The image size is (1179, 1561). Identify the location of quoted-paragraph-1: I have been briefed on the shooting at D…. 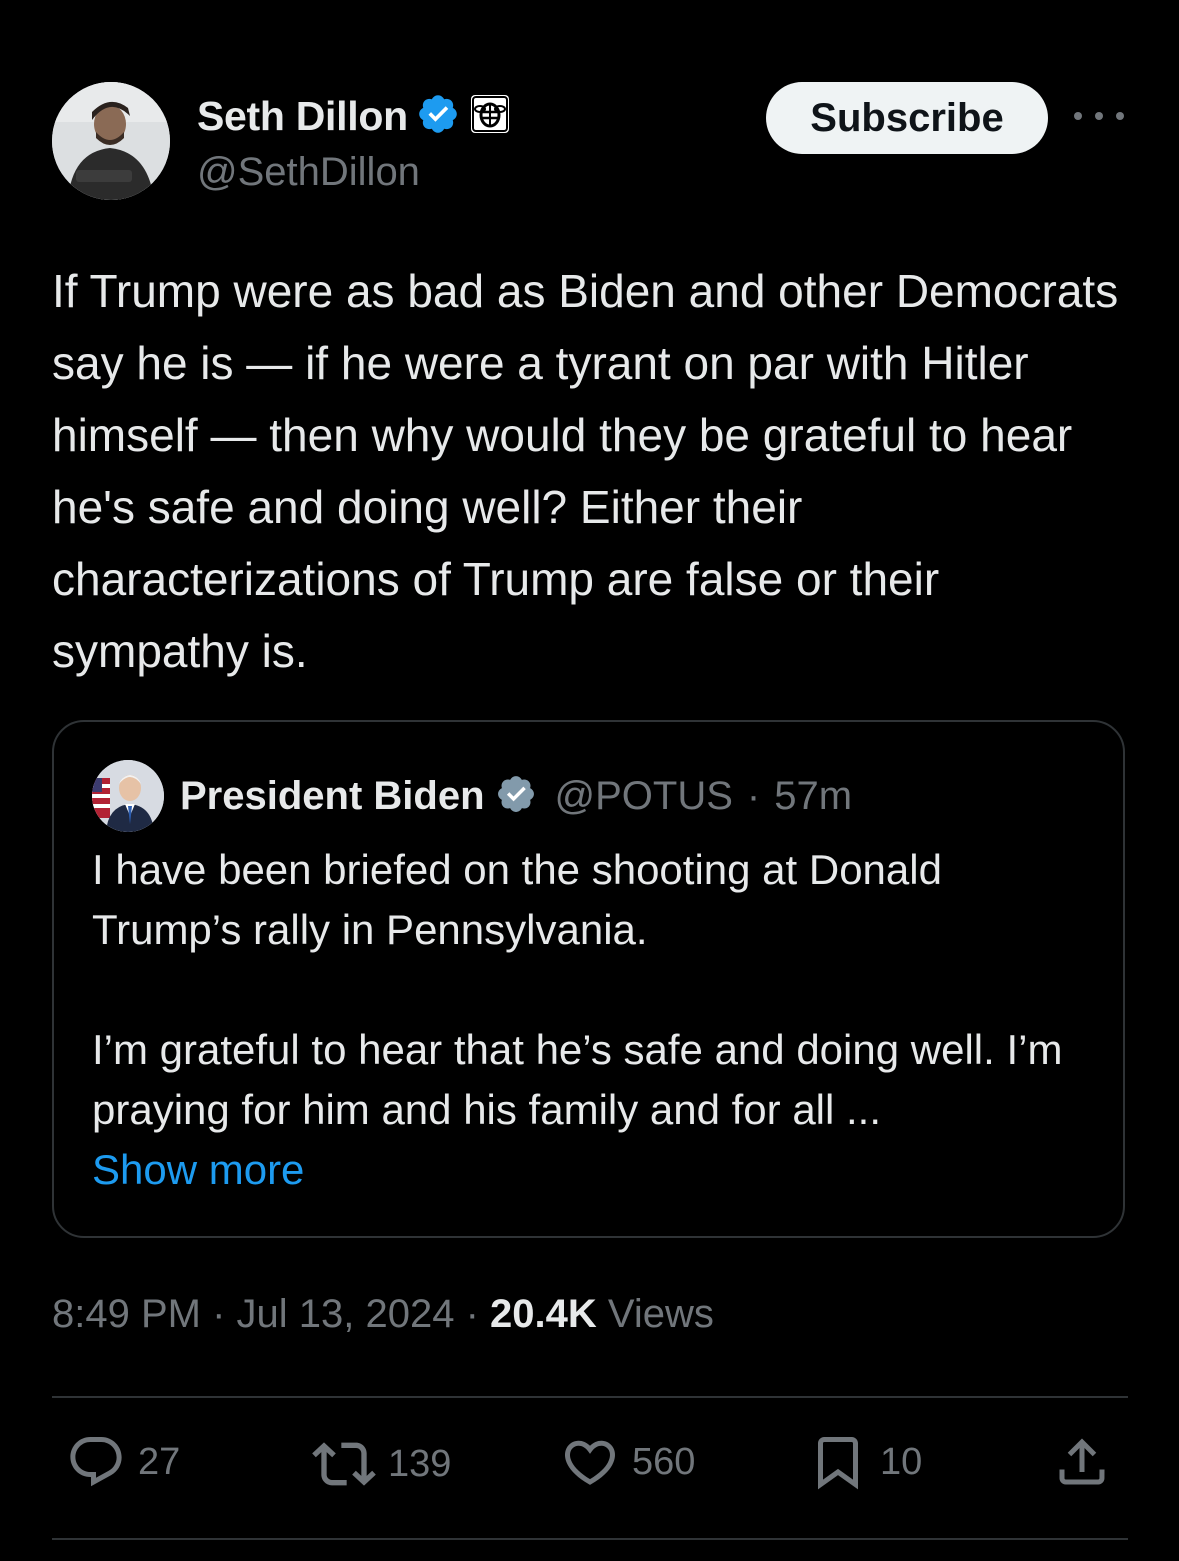
(517, 899).